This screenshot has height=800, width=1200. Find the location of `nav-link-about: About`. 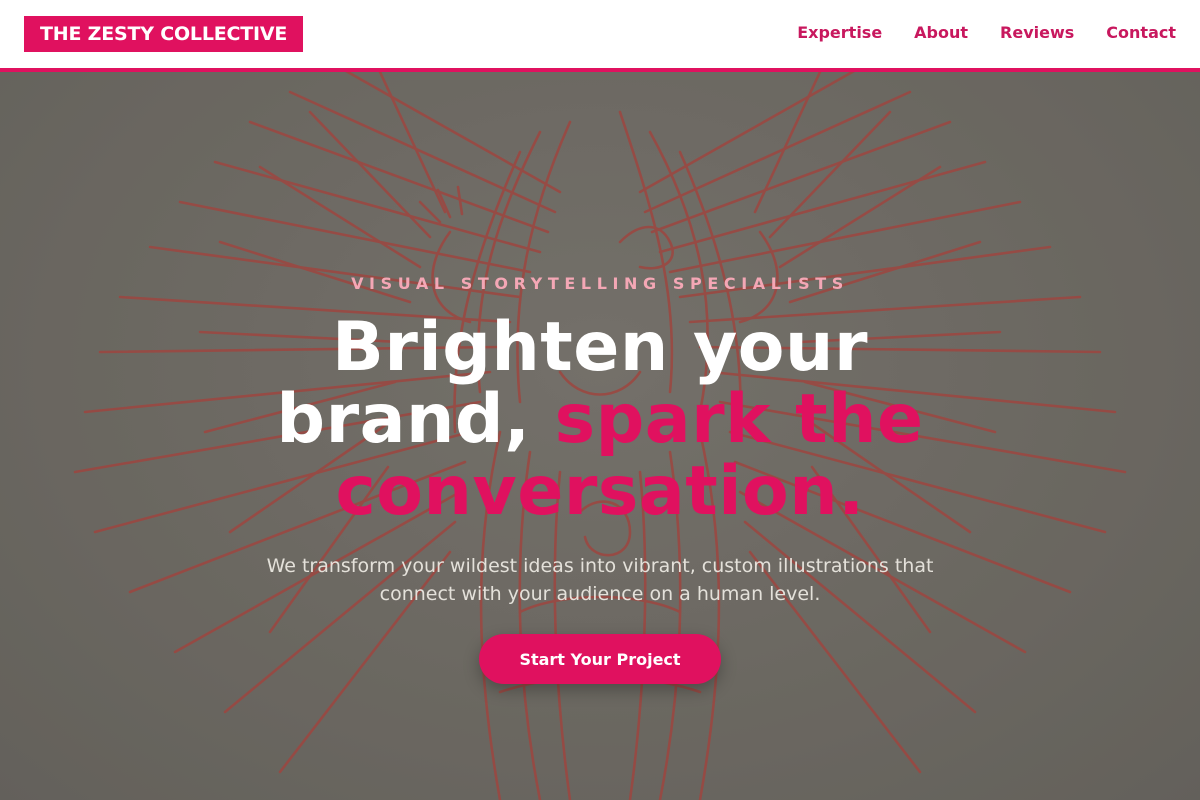

nav-link-about: About is located at coordinates (941, 33).